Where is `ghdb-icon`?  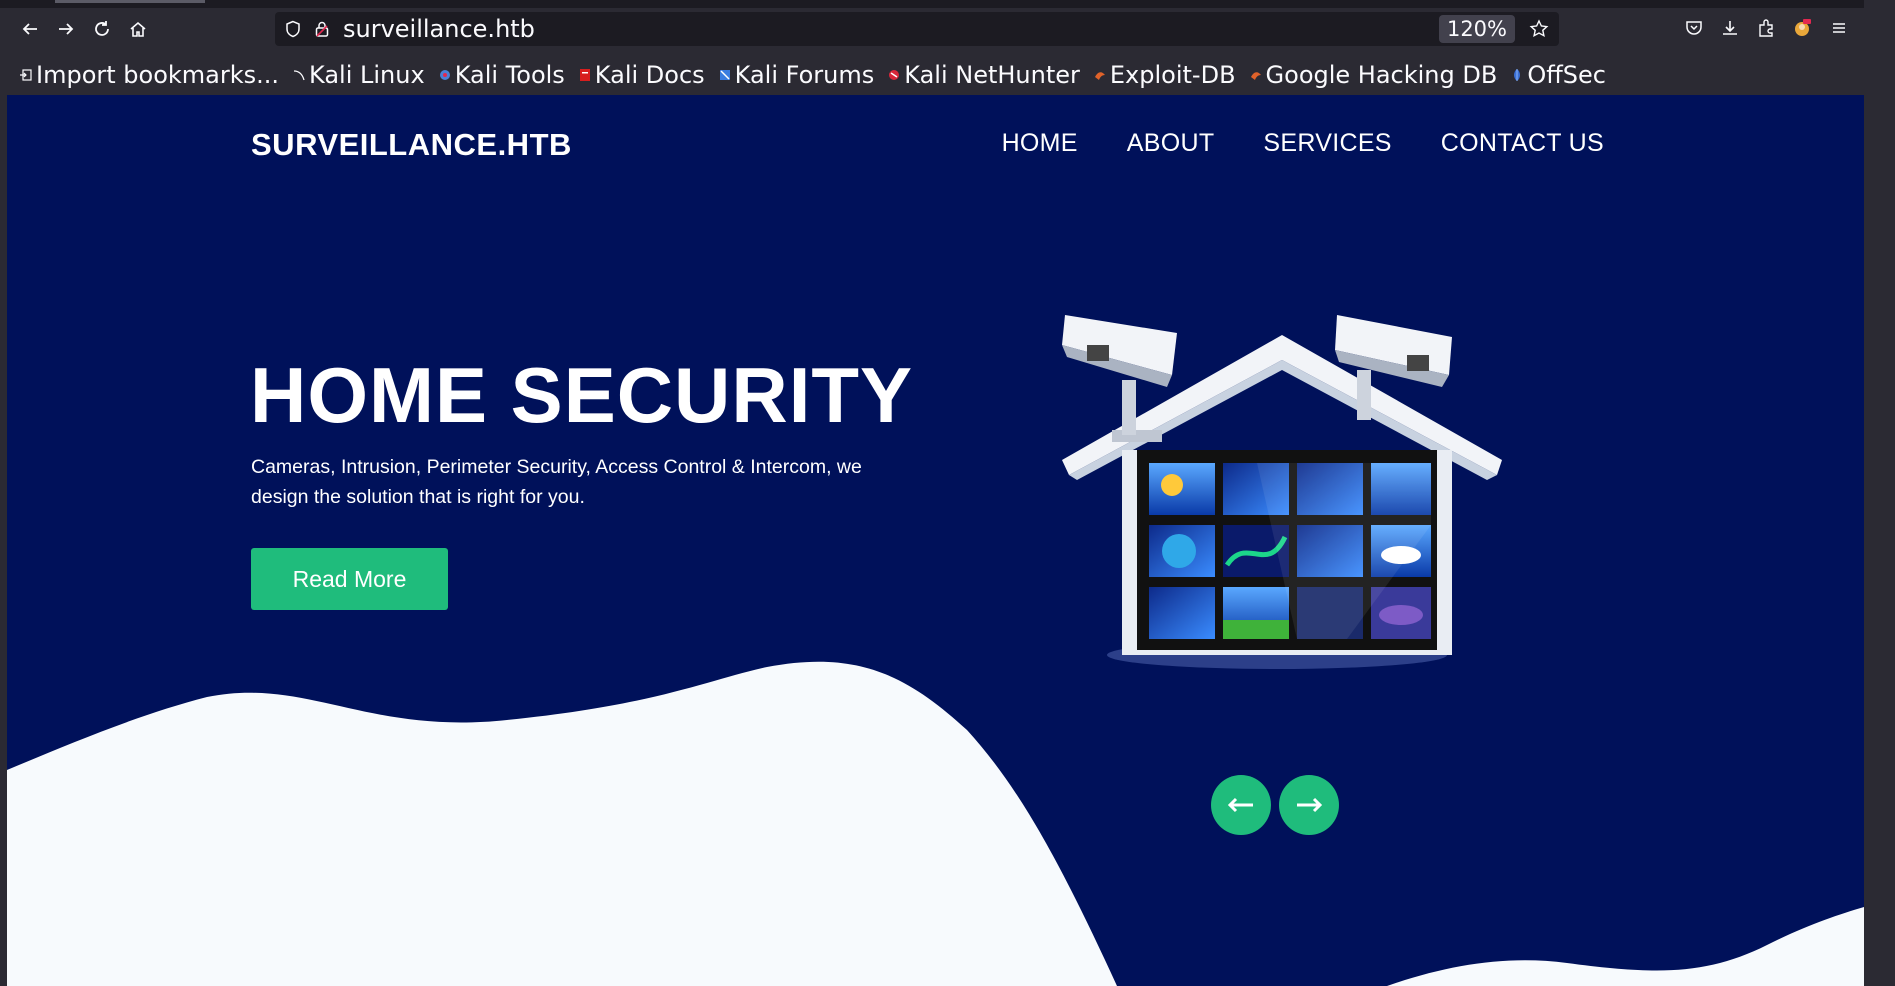 ghdb-icon is located at coordinates (1255, 76).